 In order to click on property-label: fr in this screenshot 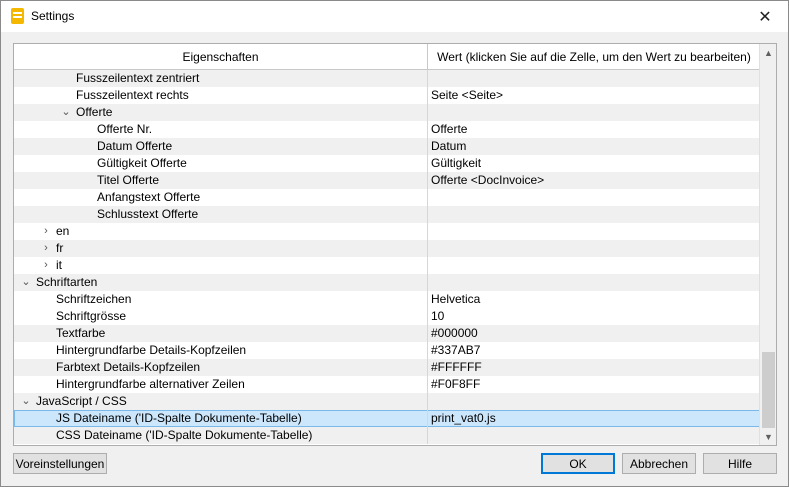, I will do `click(60, 248)`.